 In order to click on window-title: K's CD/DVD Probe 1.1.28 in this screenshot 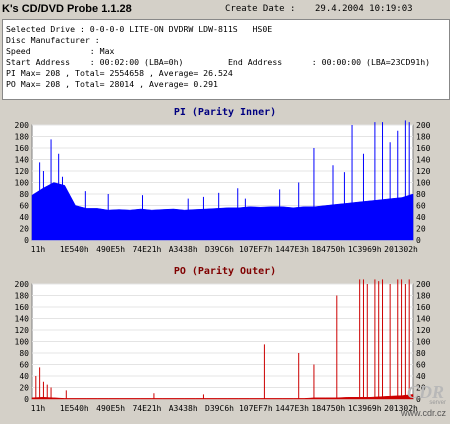, I will do `click(67, 9)`.